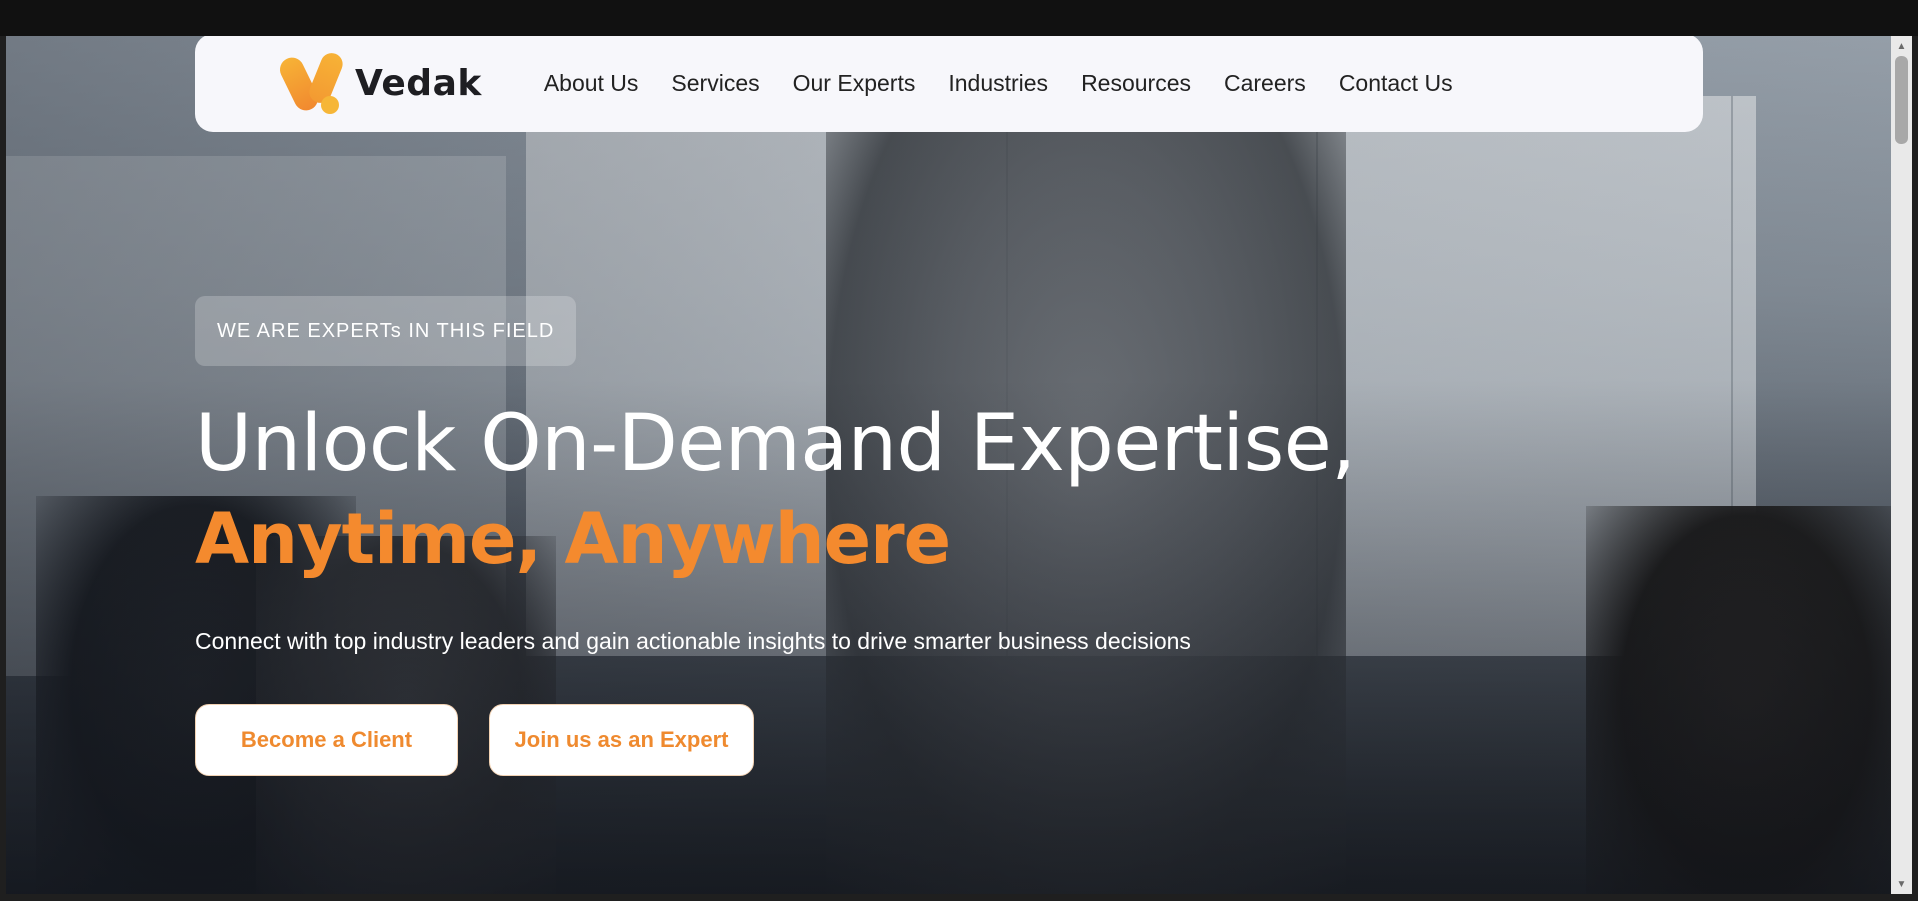 The width and height of the screenshot is (1918, 901). Describe the element at coordinates (854, 83) in the screenshot. I see `nav-item-our-experts: Our Experts` at that location.